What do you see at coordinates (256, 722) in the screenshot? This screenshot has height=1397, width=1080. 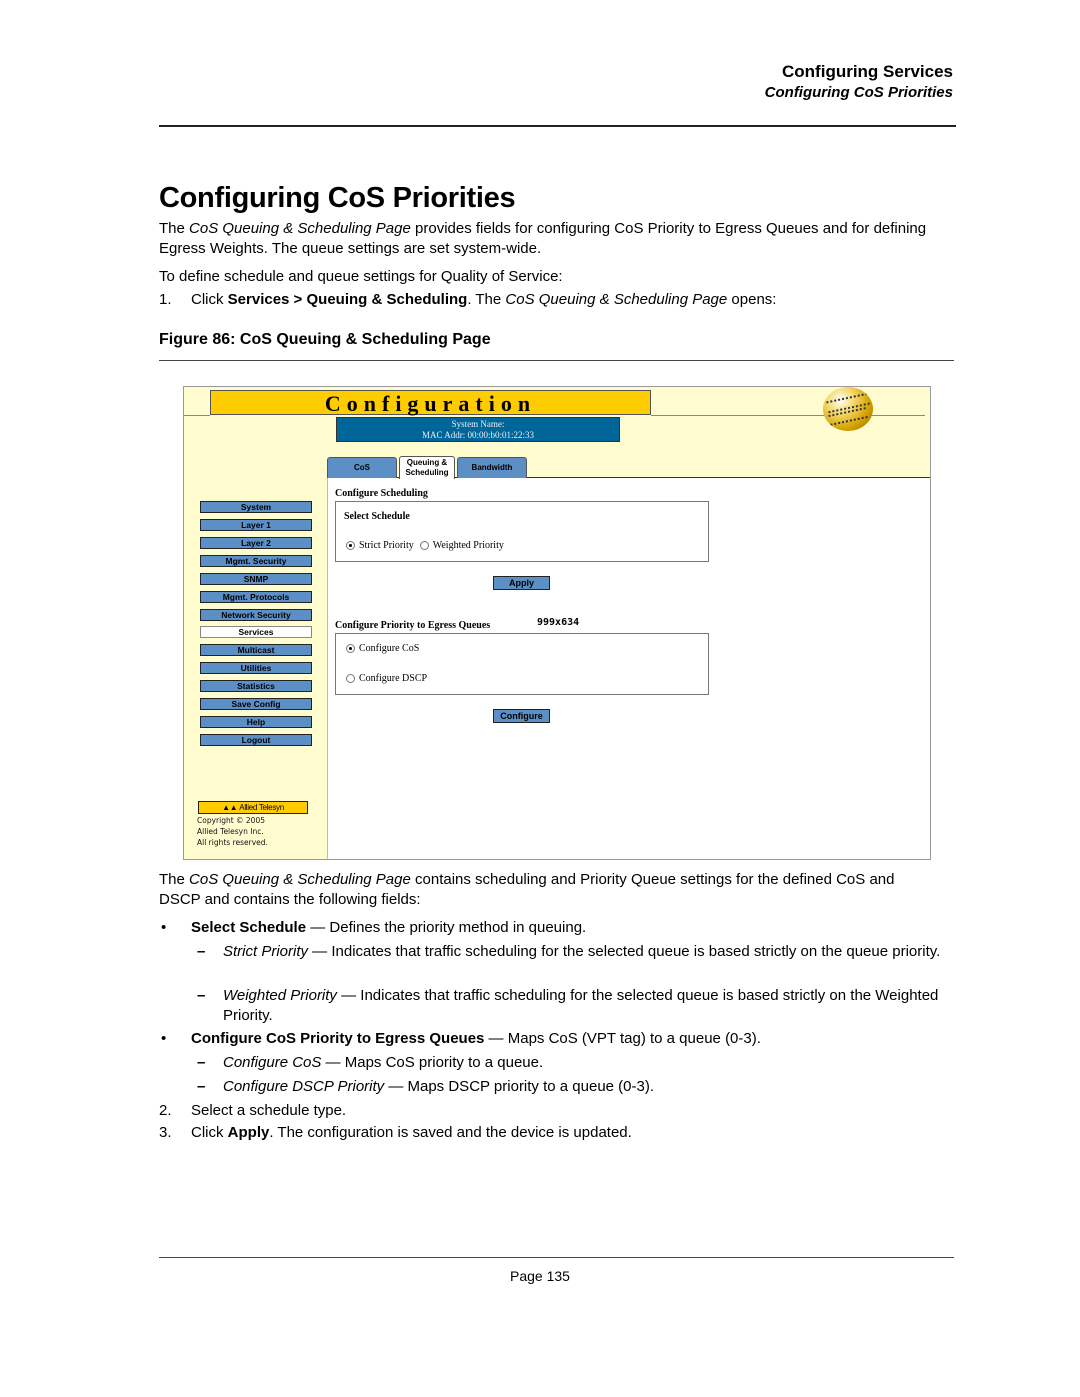 I see `nav-help: Help` at bounding box center [256, 722].